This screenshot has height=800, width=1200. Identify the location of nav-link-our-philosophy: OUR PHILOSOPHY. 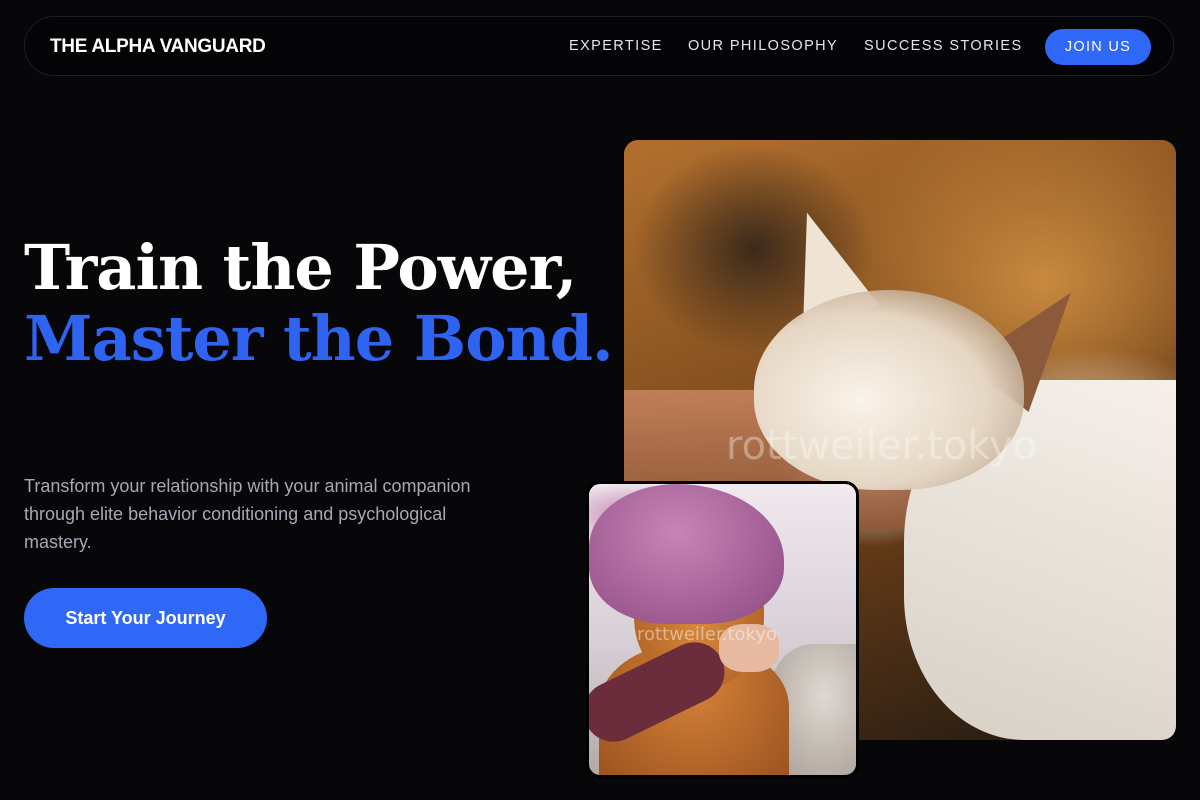
(763, 46).